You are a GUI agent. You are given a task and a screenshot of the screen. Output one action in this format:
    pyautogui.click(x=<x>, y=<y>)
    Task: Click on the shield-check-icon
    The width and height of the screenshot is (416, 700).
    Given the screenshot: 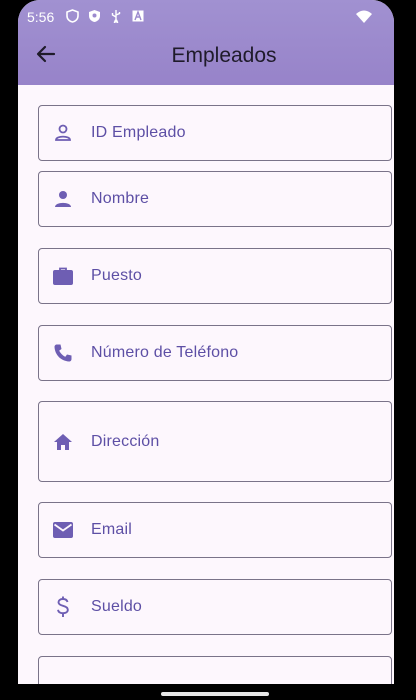 What is the action you would take?
    pyautogui.click(x=94, y=16)
    